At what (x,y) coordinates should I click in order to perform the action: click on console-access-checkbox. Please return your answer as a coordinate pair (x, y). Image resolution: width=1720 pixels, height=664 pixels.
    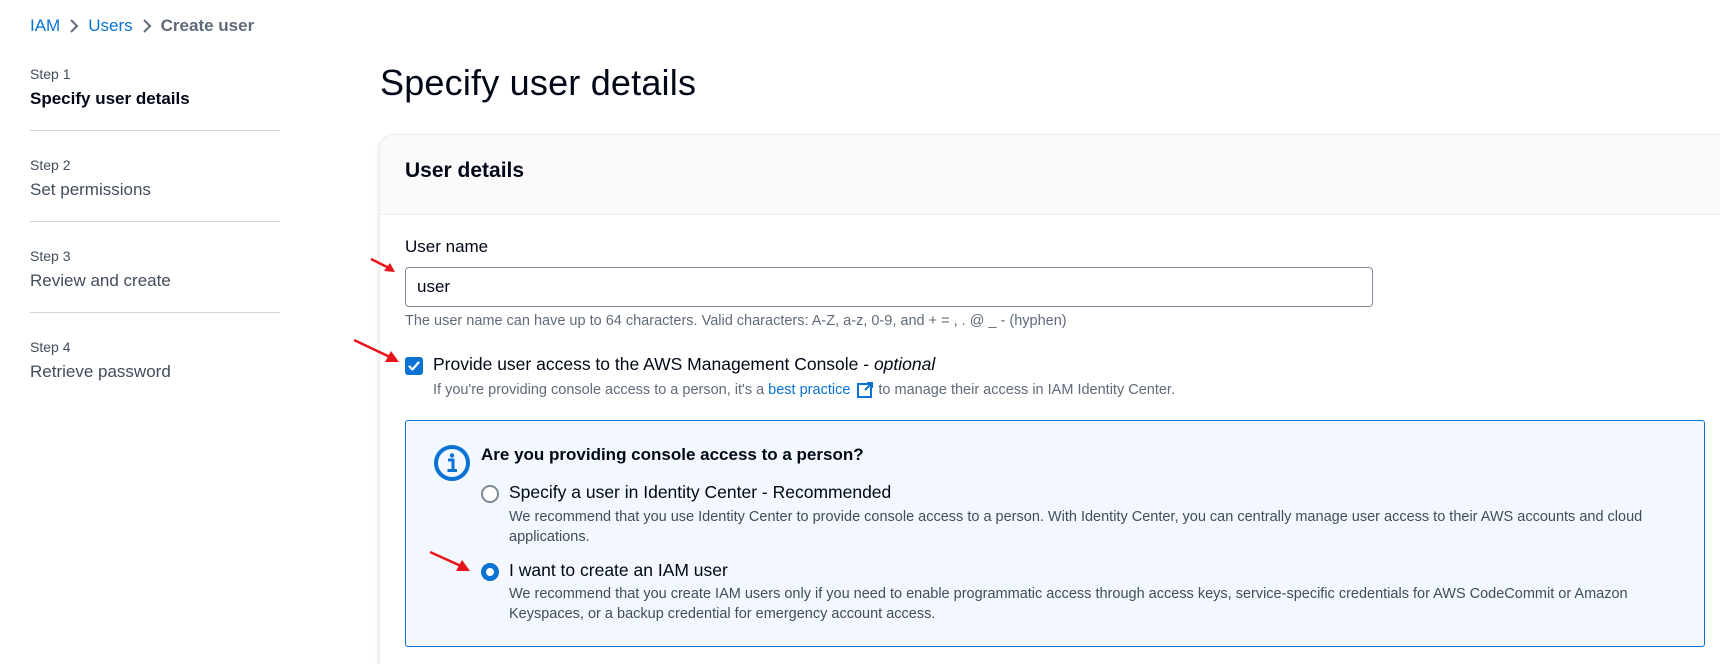
    Looking at the image, I should click on (414, 366).